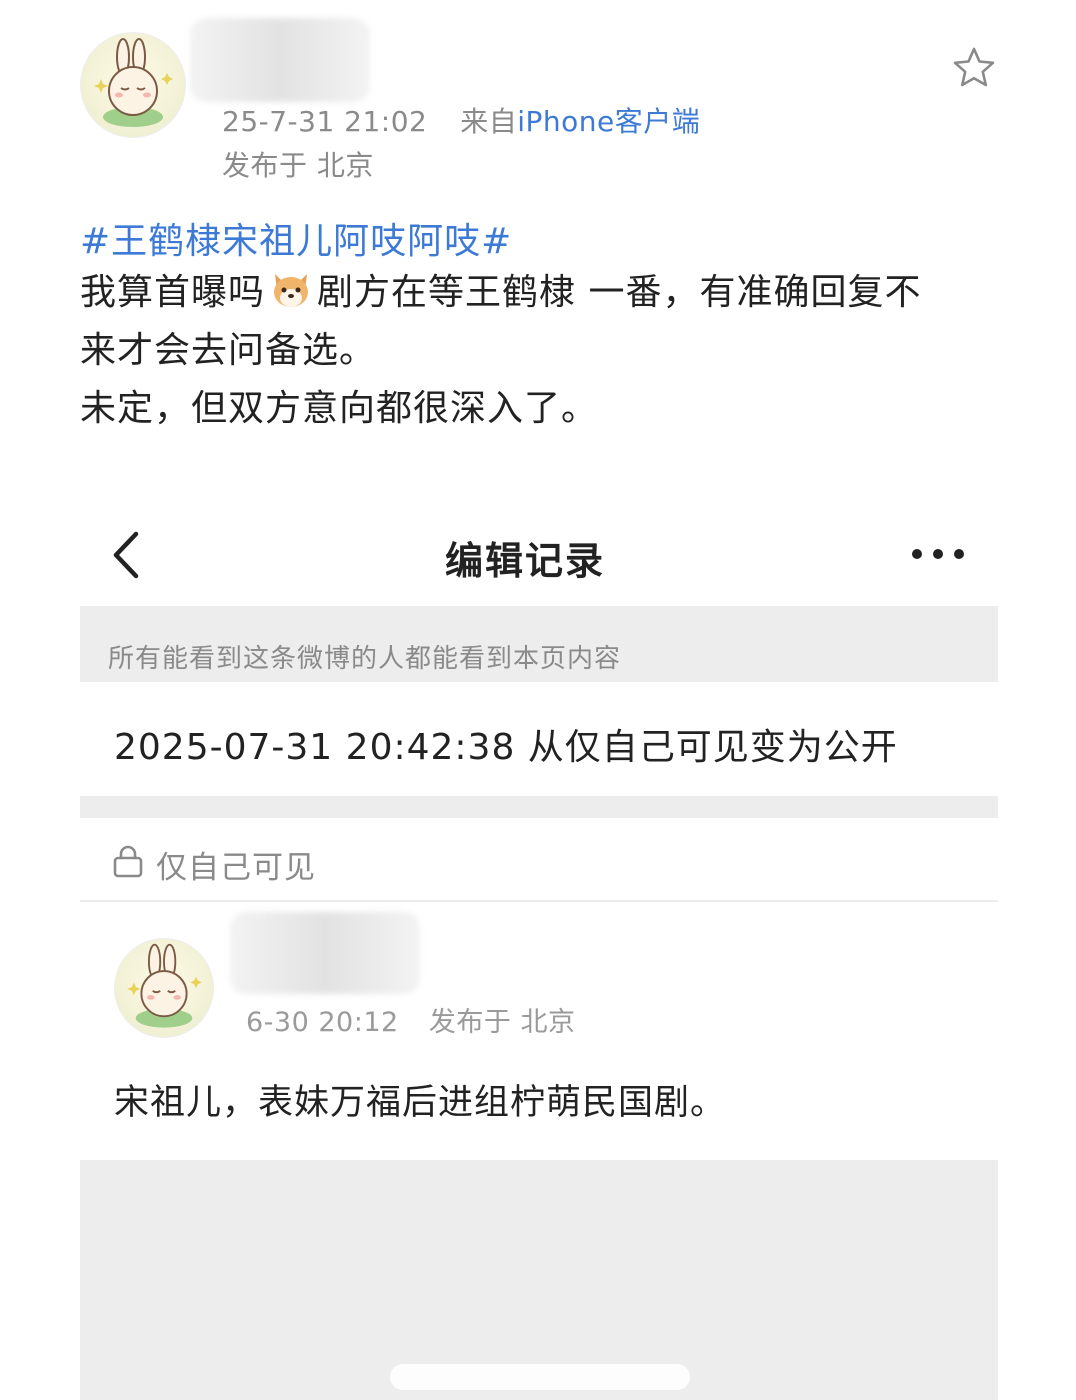 This screenshot has height=1400, width=1076. I want to click on post-line-1-start: 我算首曝吗, so click(173, 292).